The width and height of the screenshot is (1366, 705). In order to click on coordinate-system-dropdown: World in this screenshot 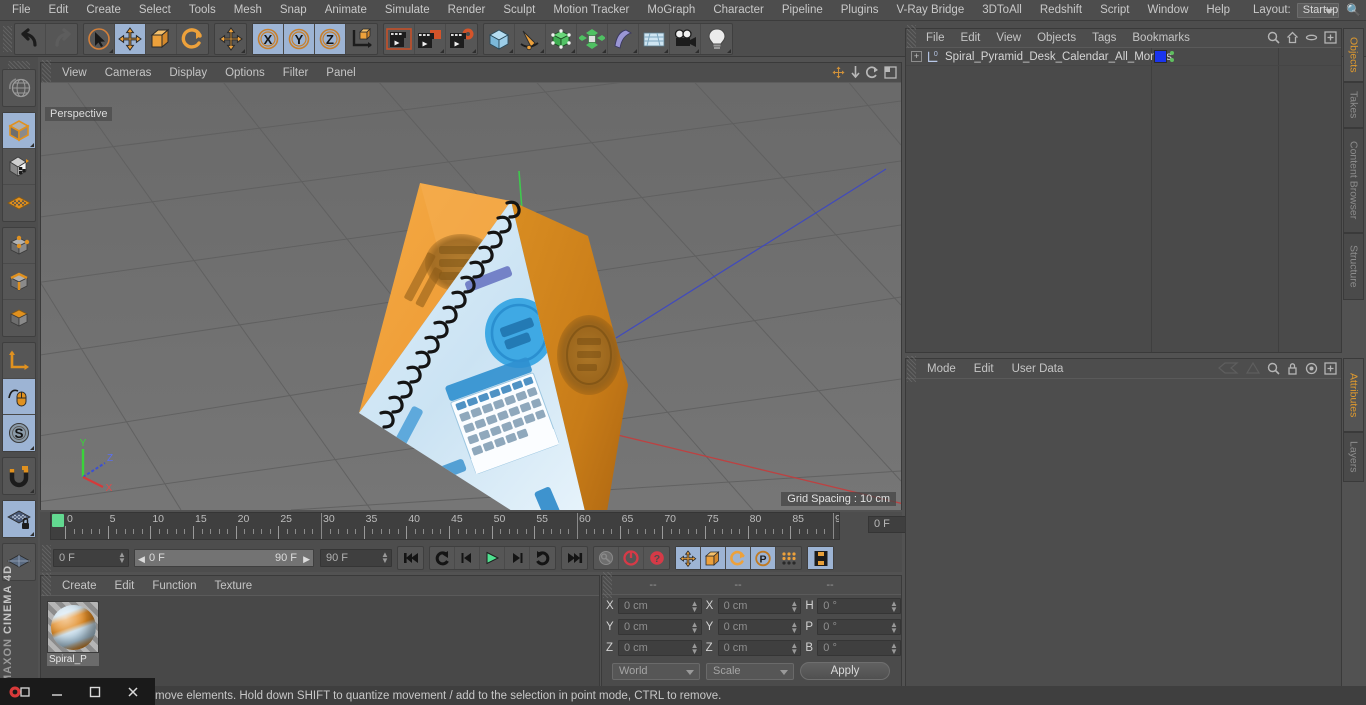, I will do `click(656, 671)`.